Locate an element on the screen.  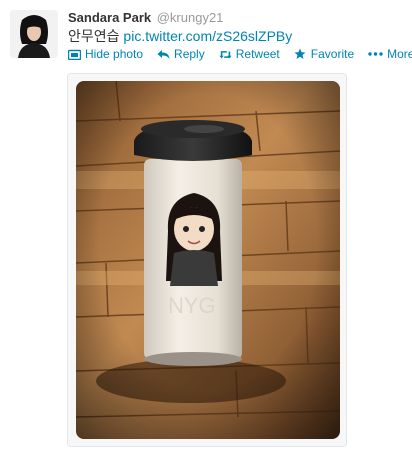
reply-icon is located at coordinates (163, 54).